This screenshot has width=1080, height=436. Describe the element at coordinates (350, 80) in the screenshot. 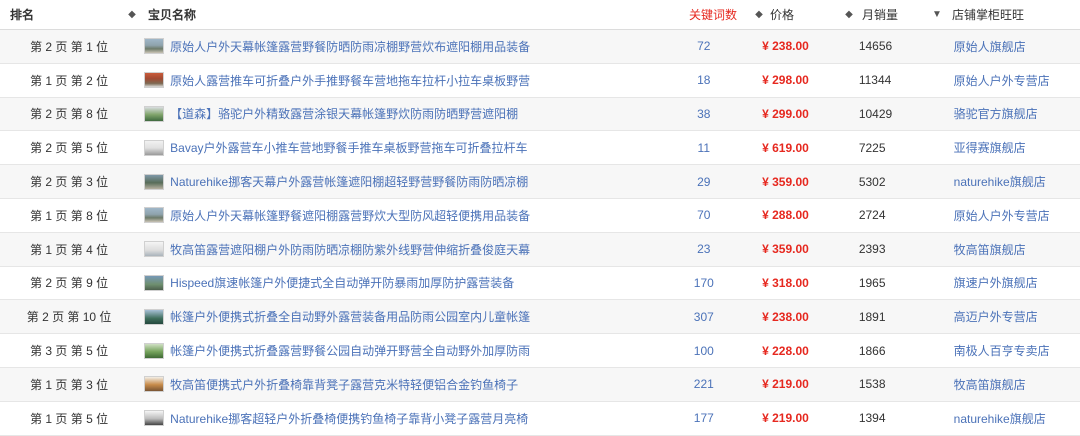

I see `product-title-link: 原始人露营推车可折叠户外手推野餐车营地拖车拉杆小拉车桌板野营` at that location.